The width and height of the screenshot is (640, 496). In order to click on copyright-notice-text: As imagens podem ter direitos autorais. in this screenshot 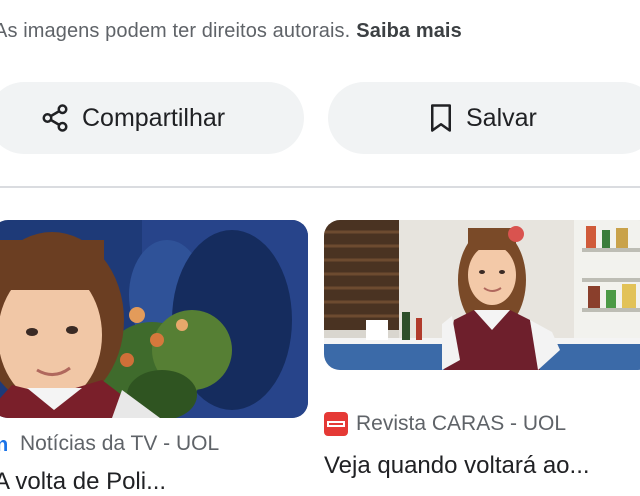, I will do `click(175, 31)`.